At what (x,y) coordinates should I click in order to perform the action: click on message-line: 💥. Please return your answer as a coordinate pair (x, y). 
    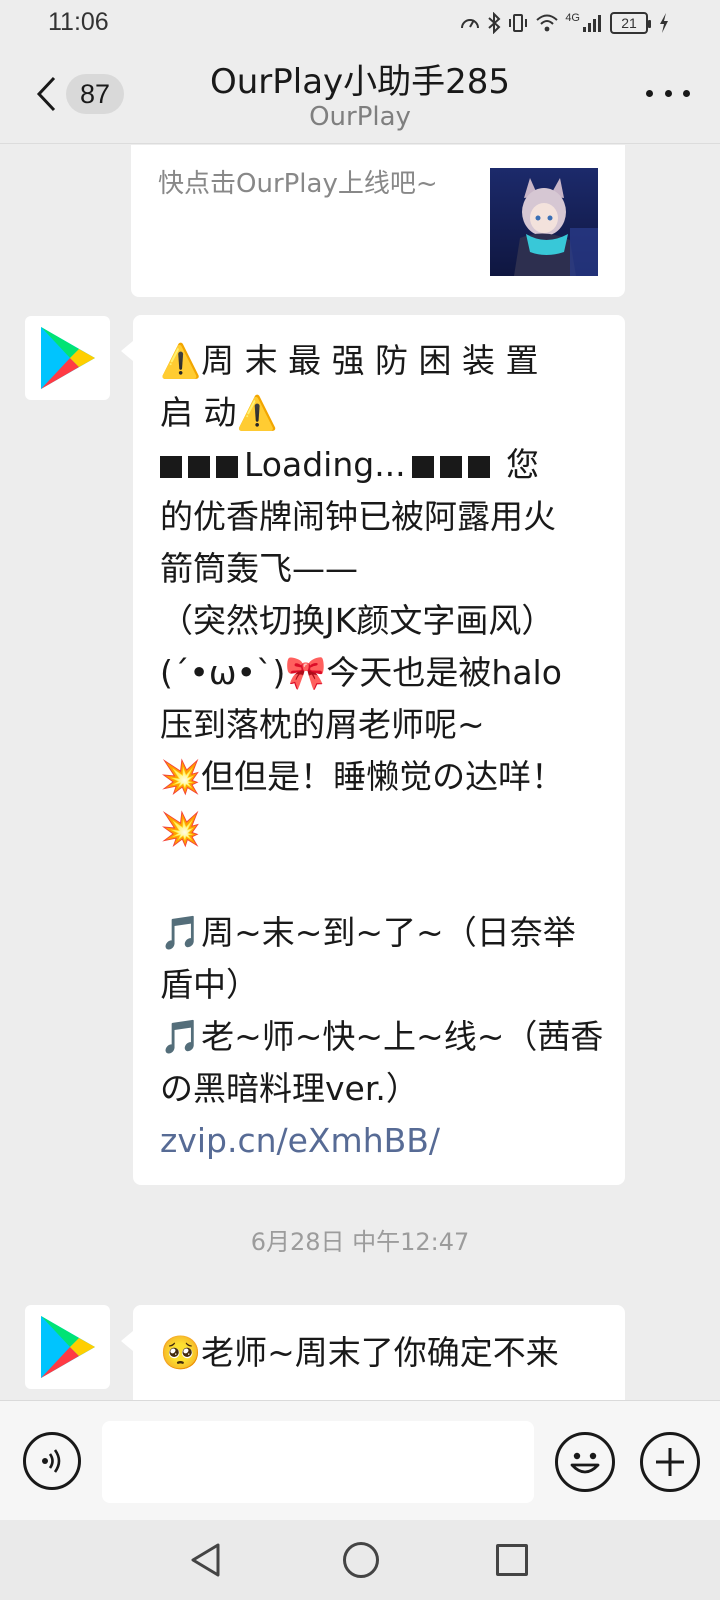
    Looking at the image, I should click on (379, 829).